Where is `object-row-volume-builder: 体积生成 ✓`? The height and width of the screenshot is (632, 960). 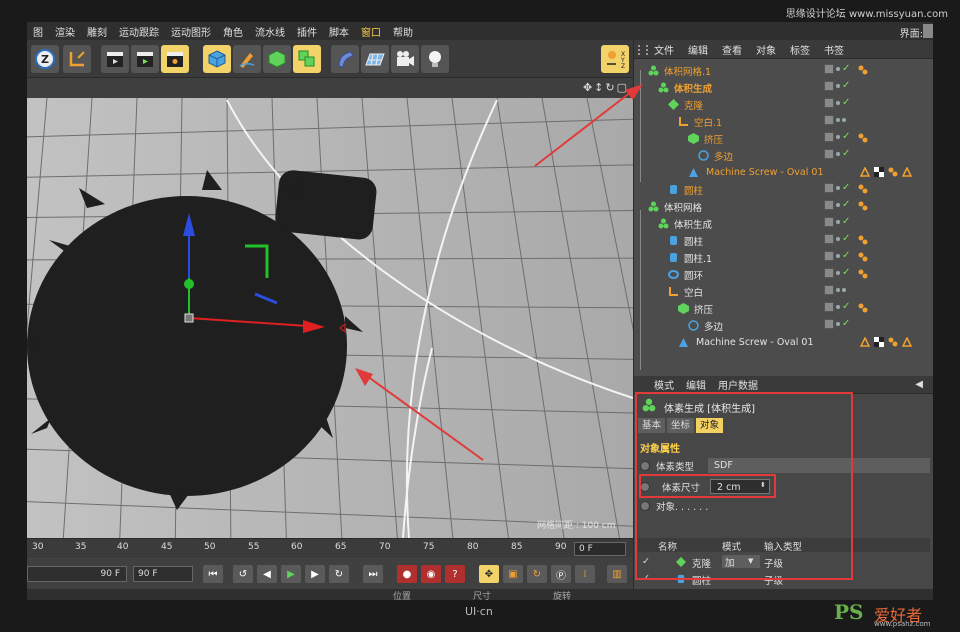
object-row-volume-builder: 体积生成 ✓ is located at coordinates (783, 223).